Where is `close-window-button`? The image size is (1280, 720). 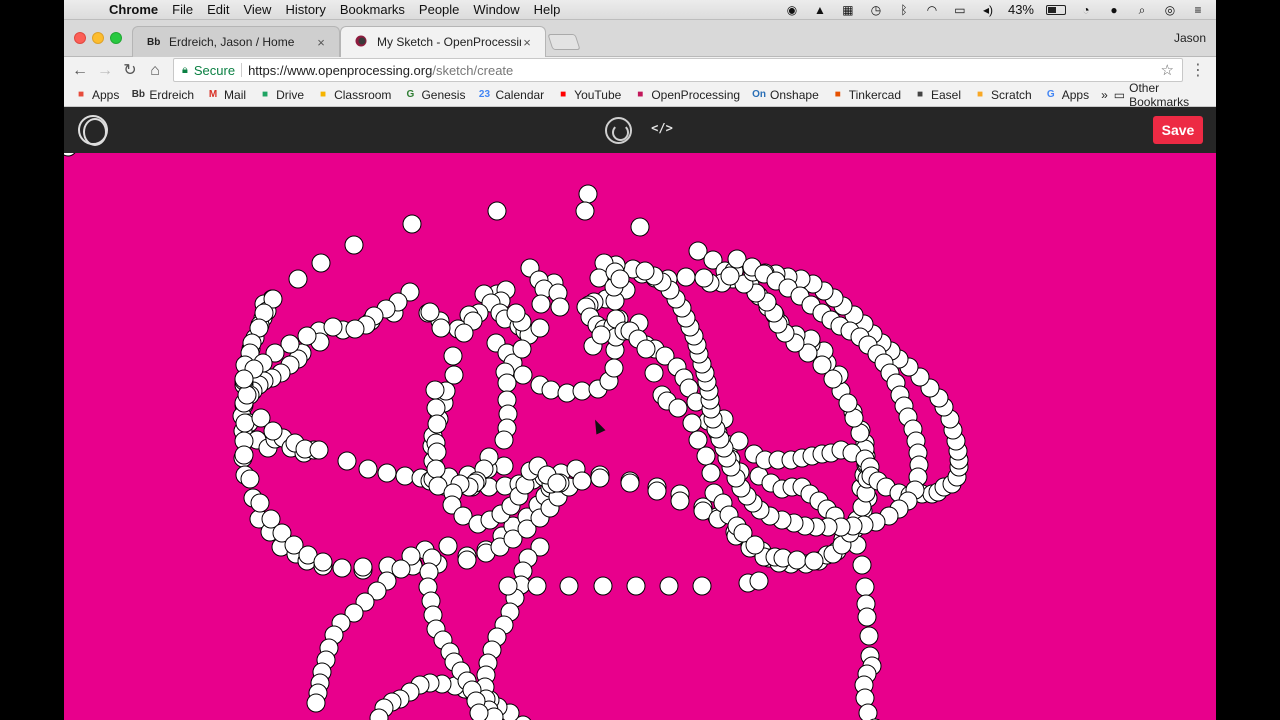 close-window-button is located at coordinates (80, 38).